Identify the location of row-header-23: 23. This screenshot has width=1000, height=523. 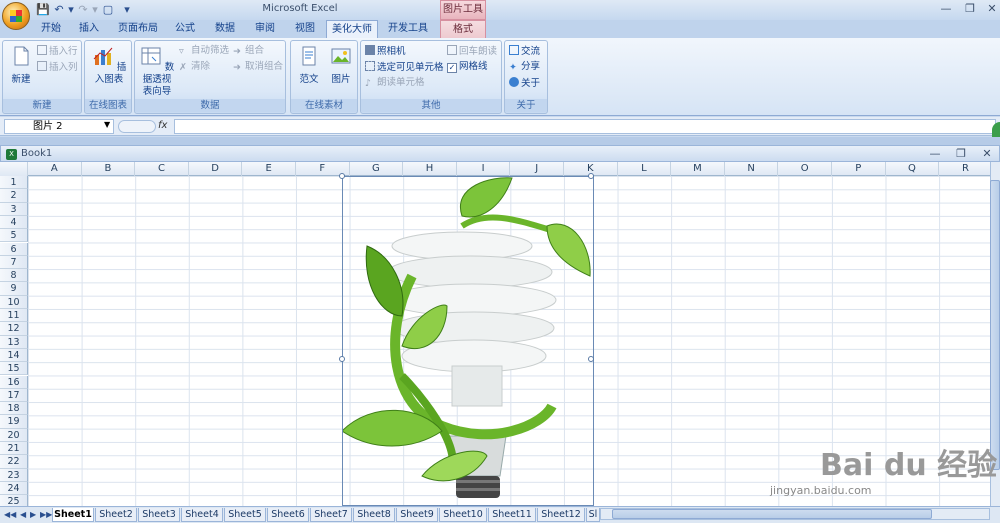
(14, 475).